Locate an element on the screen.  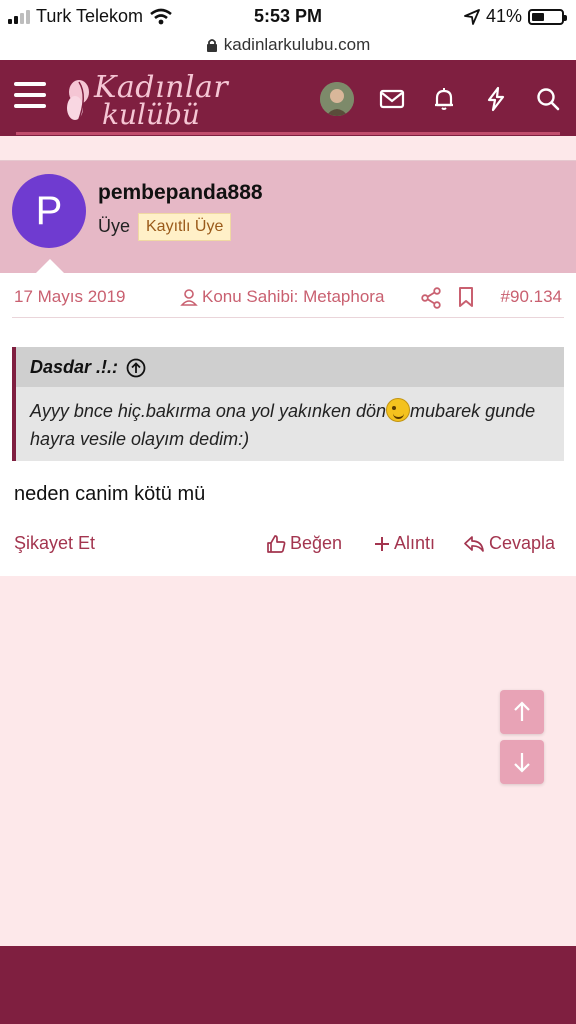
like-button: Beğen is located at coordinates (304, 543).